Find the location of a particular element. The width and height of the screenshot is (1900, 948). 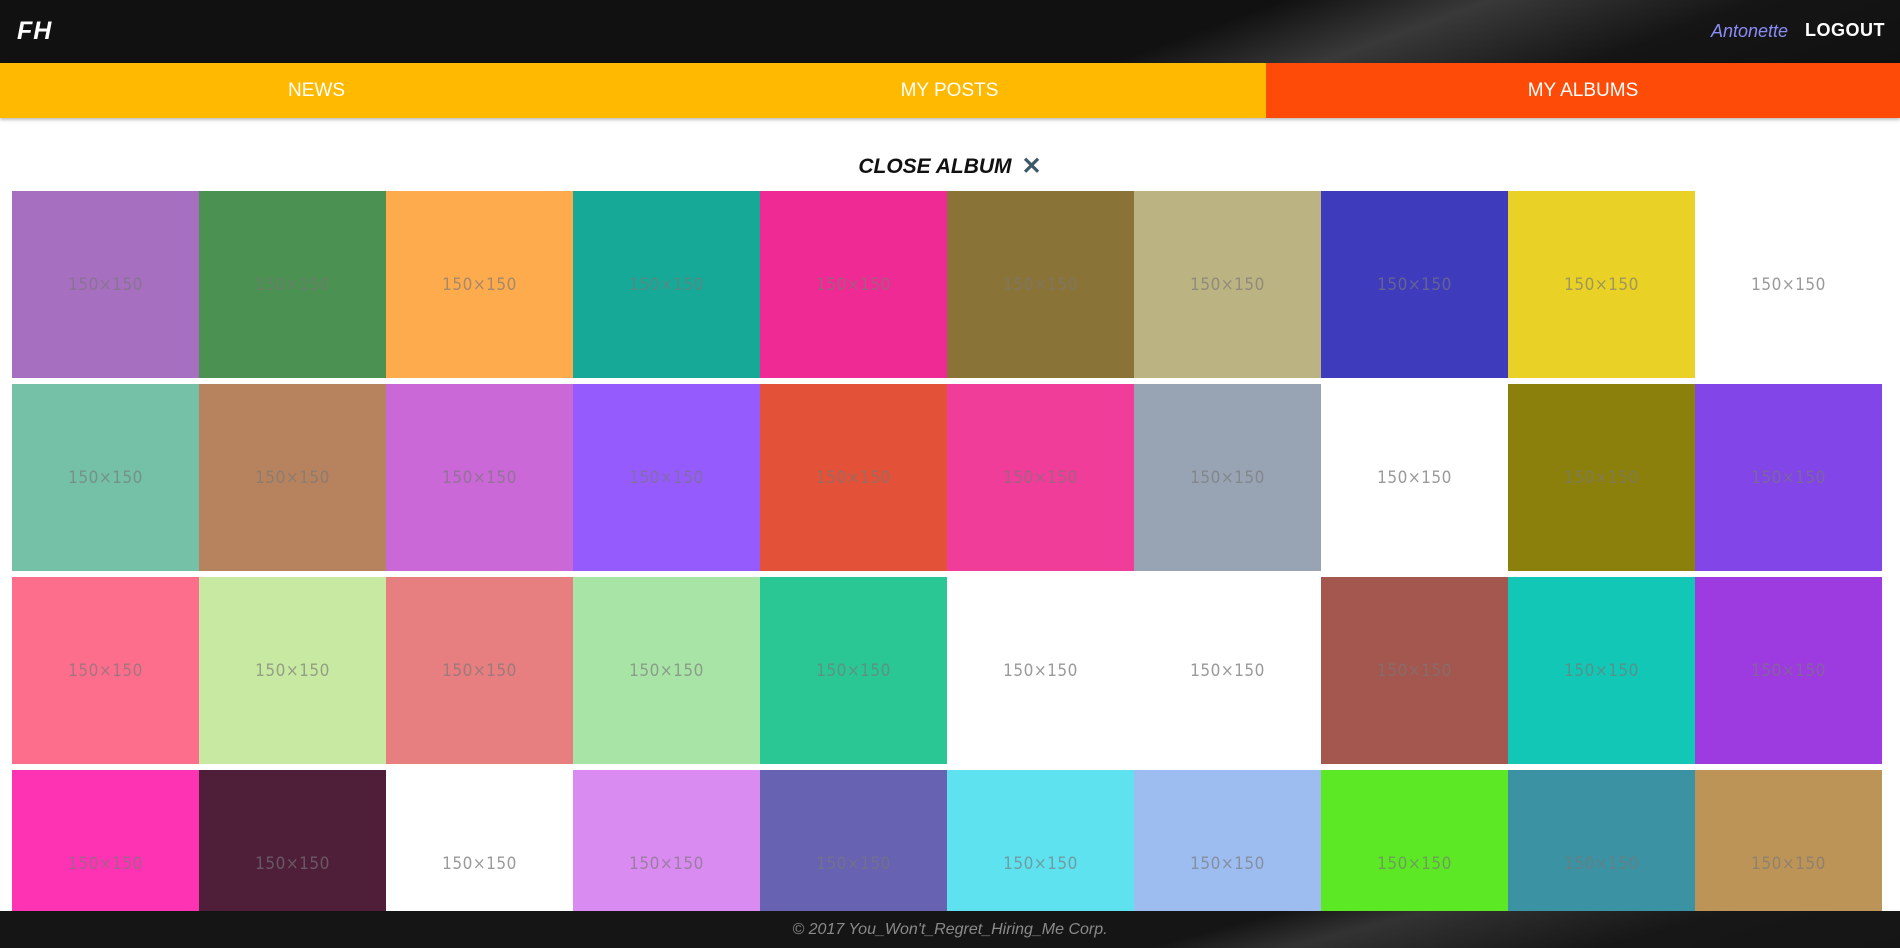

footer: © 2017 You_Won't_Regret_Hiring_Me Corp. is located at coordinates (950, 929).